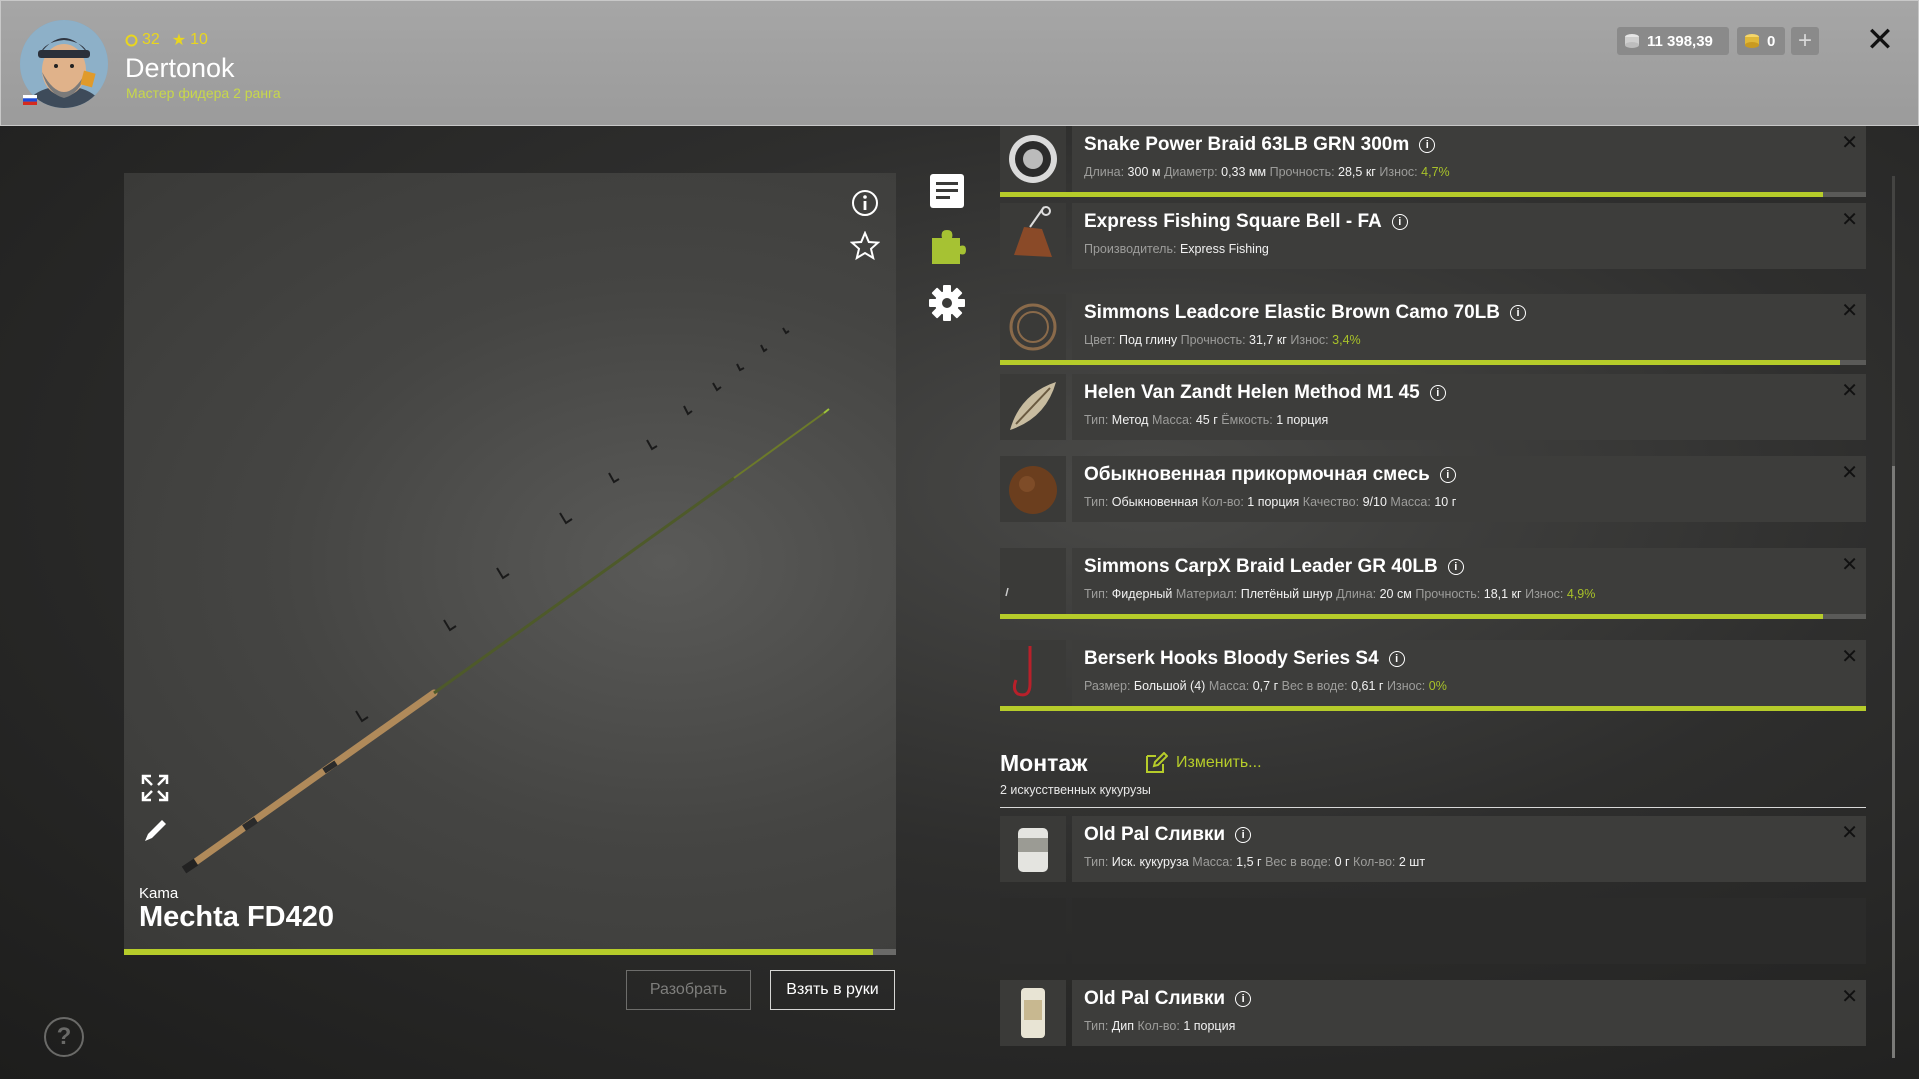 Image resolution: width=1919 pixels, height=1079 pixels. Describe the element at coordinates (155, 831) in the screenshot. I see `rename-pen-icon` at that location.